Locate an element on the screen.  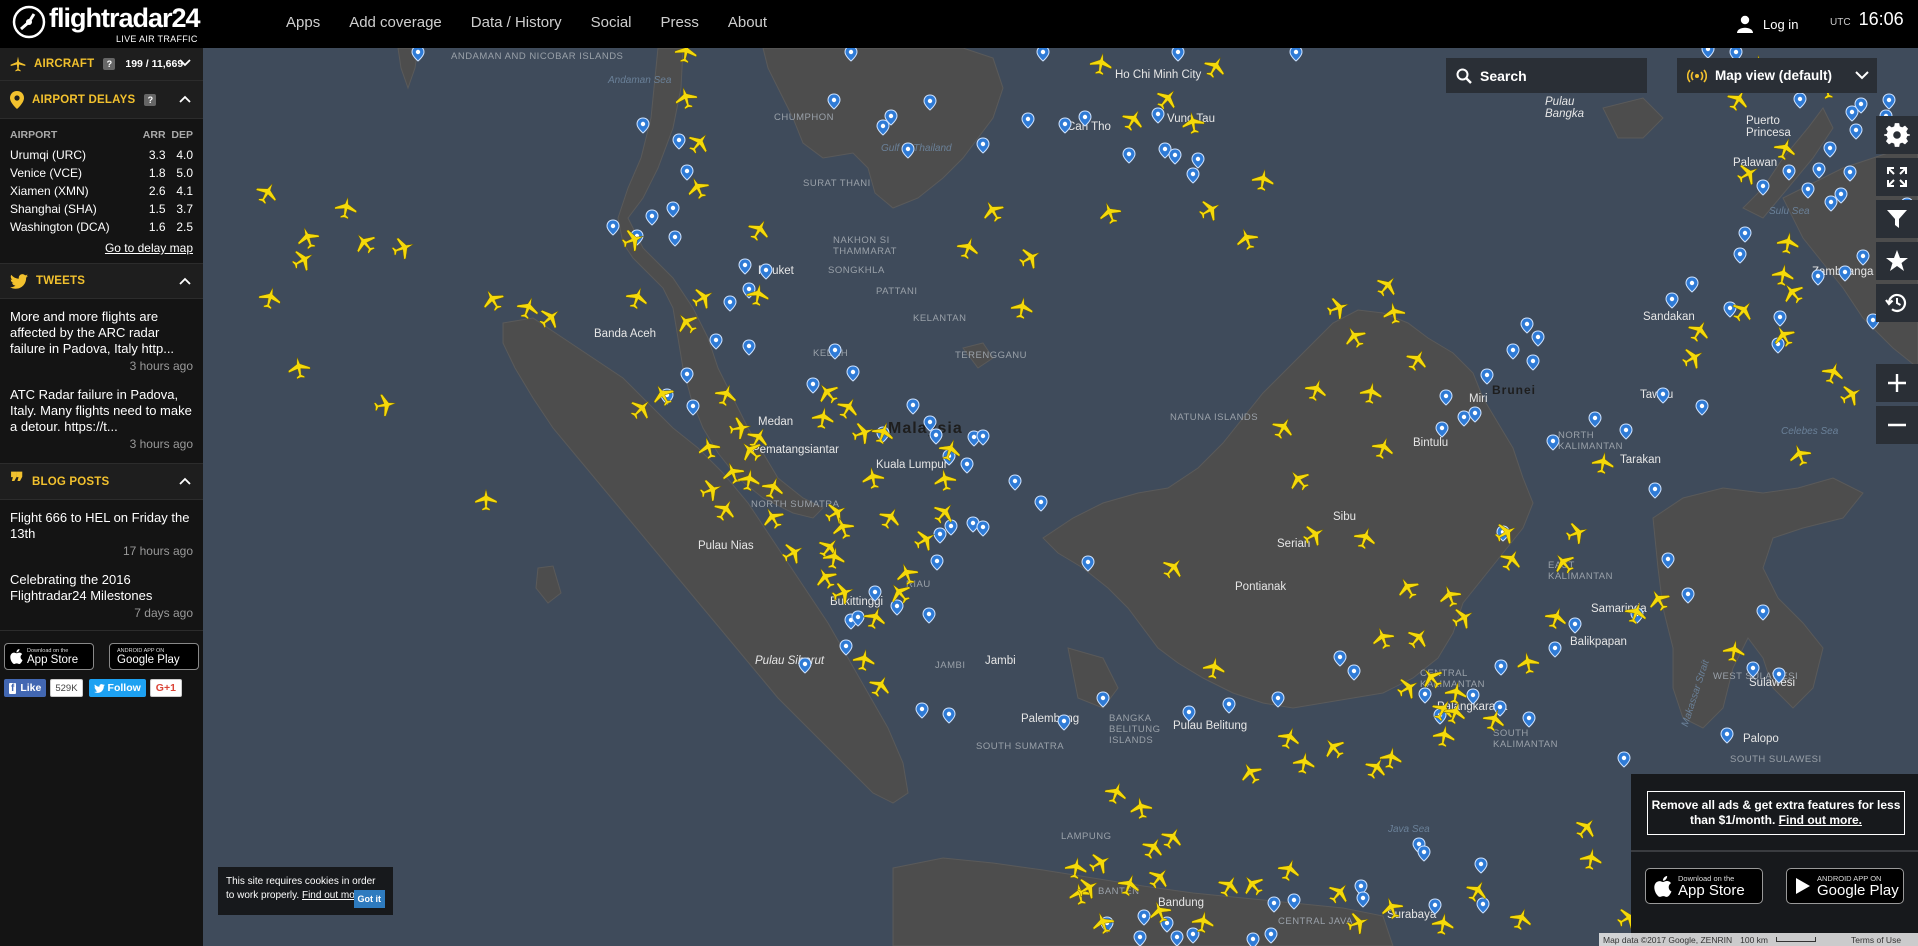
cookie-got-it-button: Got it is located at coordinates (369, 899).